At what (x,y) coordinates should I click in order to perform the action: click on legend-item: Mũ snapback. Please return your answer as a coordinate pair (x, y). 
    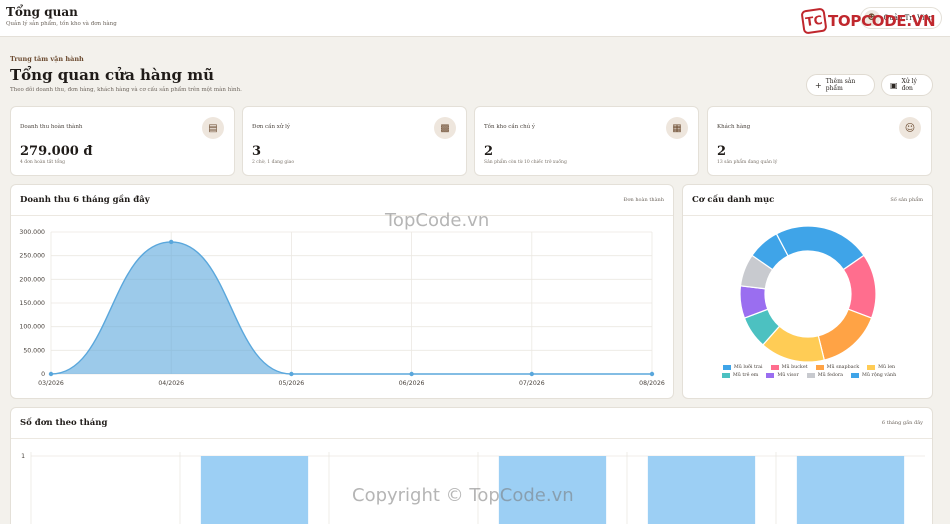
    Looking at the image, I should click on (837, 367).